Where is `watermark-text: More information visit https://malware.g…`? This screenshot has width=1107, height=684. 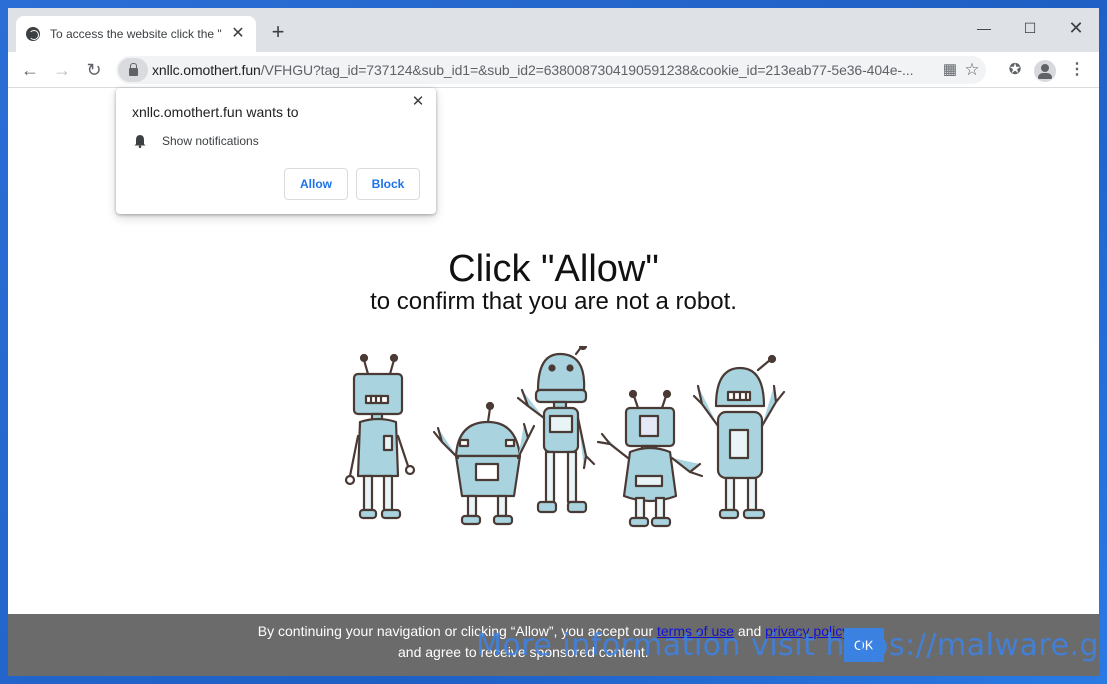 watermark-text: More information visit https://malware.g… is located at coordinates (787, 645).